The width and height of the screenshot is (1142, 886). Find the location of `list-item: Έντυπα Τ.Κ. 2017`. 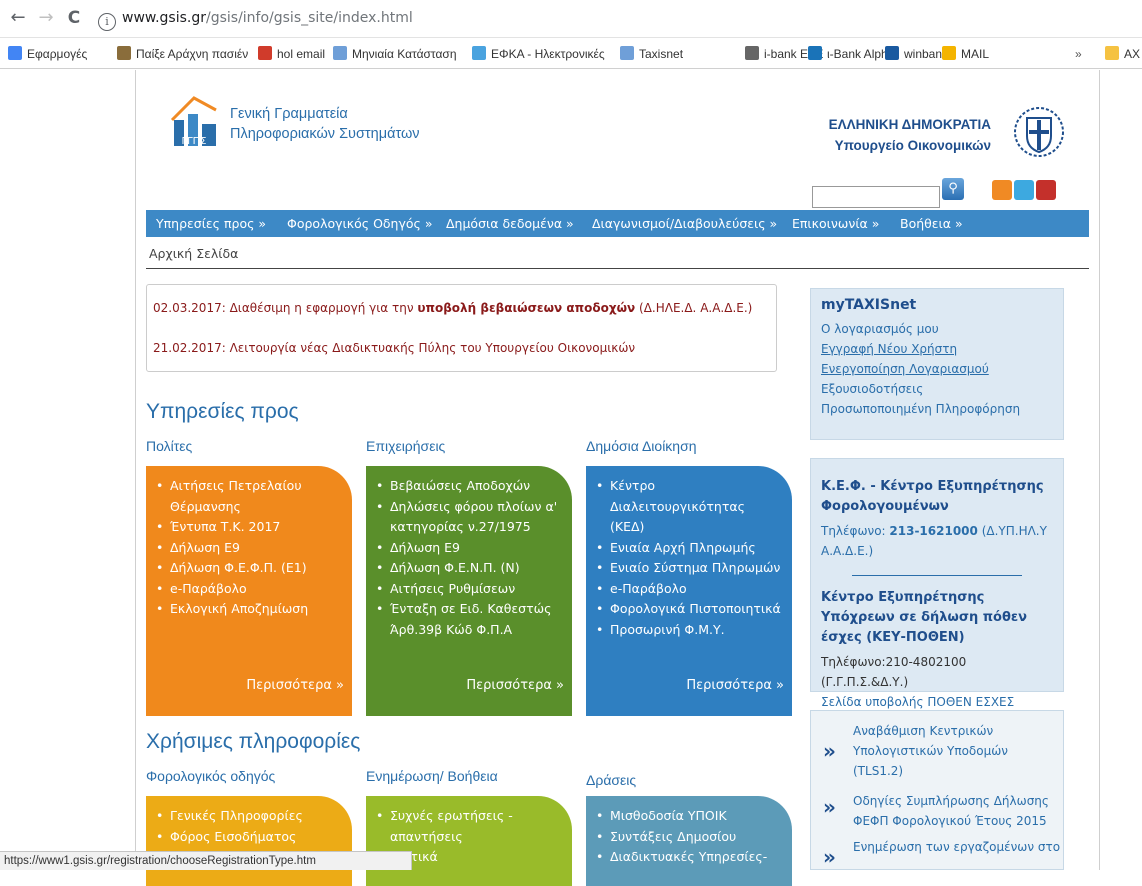

list-item: Έντυπα Τ.Κ. 2017 is located at coordinates (249, 527).